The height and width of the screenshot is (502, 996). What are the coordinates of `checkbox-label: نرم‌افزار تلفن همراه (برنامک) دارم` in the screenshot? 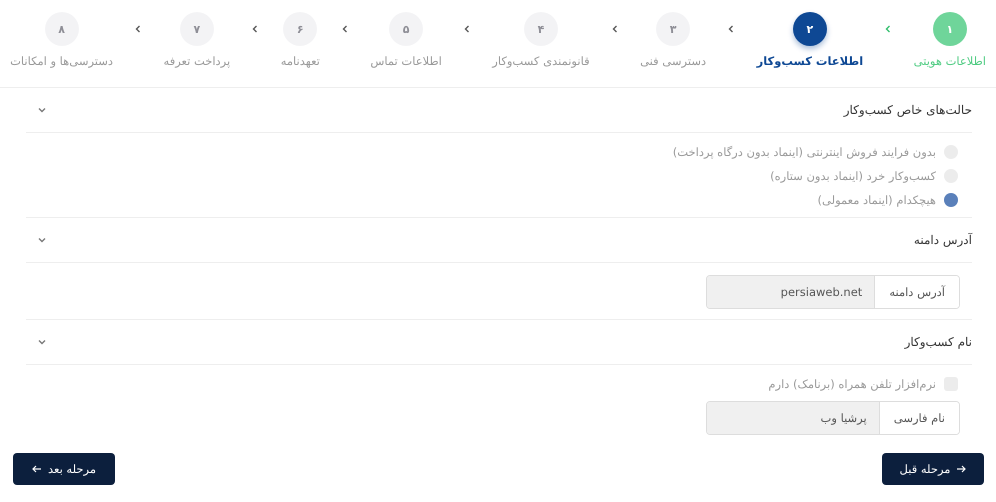 It's located at (852, 384).